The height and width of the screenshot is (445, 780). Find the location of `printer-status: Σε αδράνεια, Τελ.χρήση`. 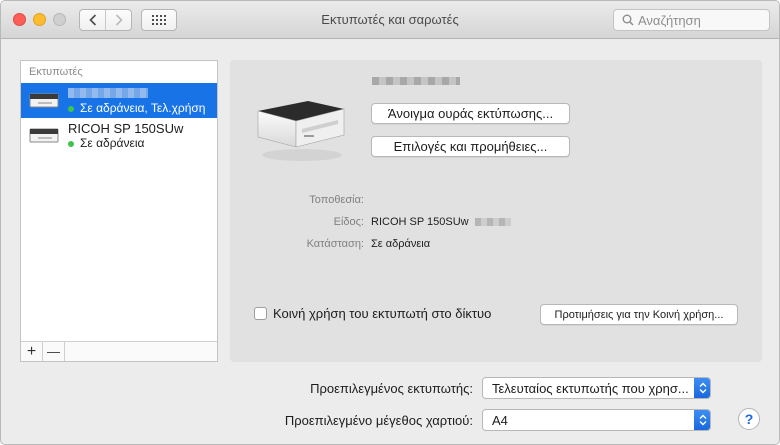

printer-status: Σε αδράνεια, Τελ.χρήση is located at coordinates (143, 108).